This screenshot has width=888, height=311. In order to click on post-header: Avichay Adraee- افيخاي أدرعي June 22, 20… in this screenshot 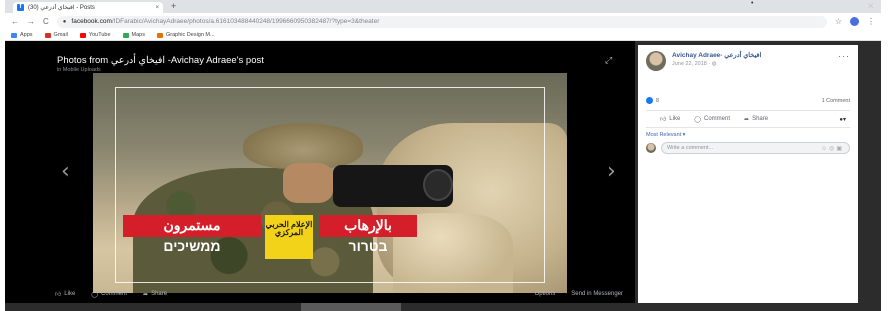, I will do `click(748, 61)`.